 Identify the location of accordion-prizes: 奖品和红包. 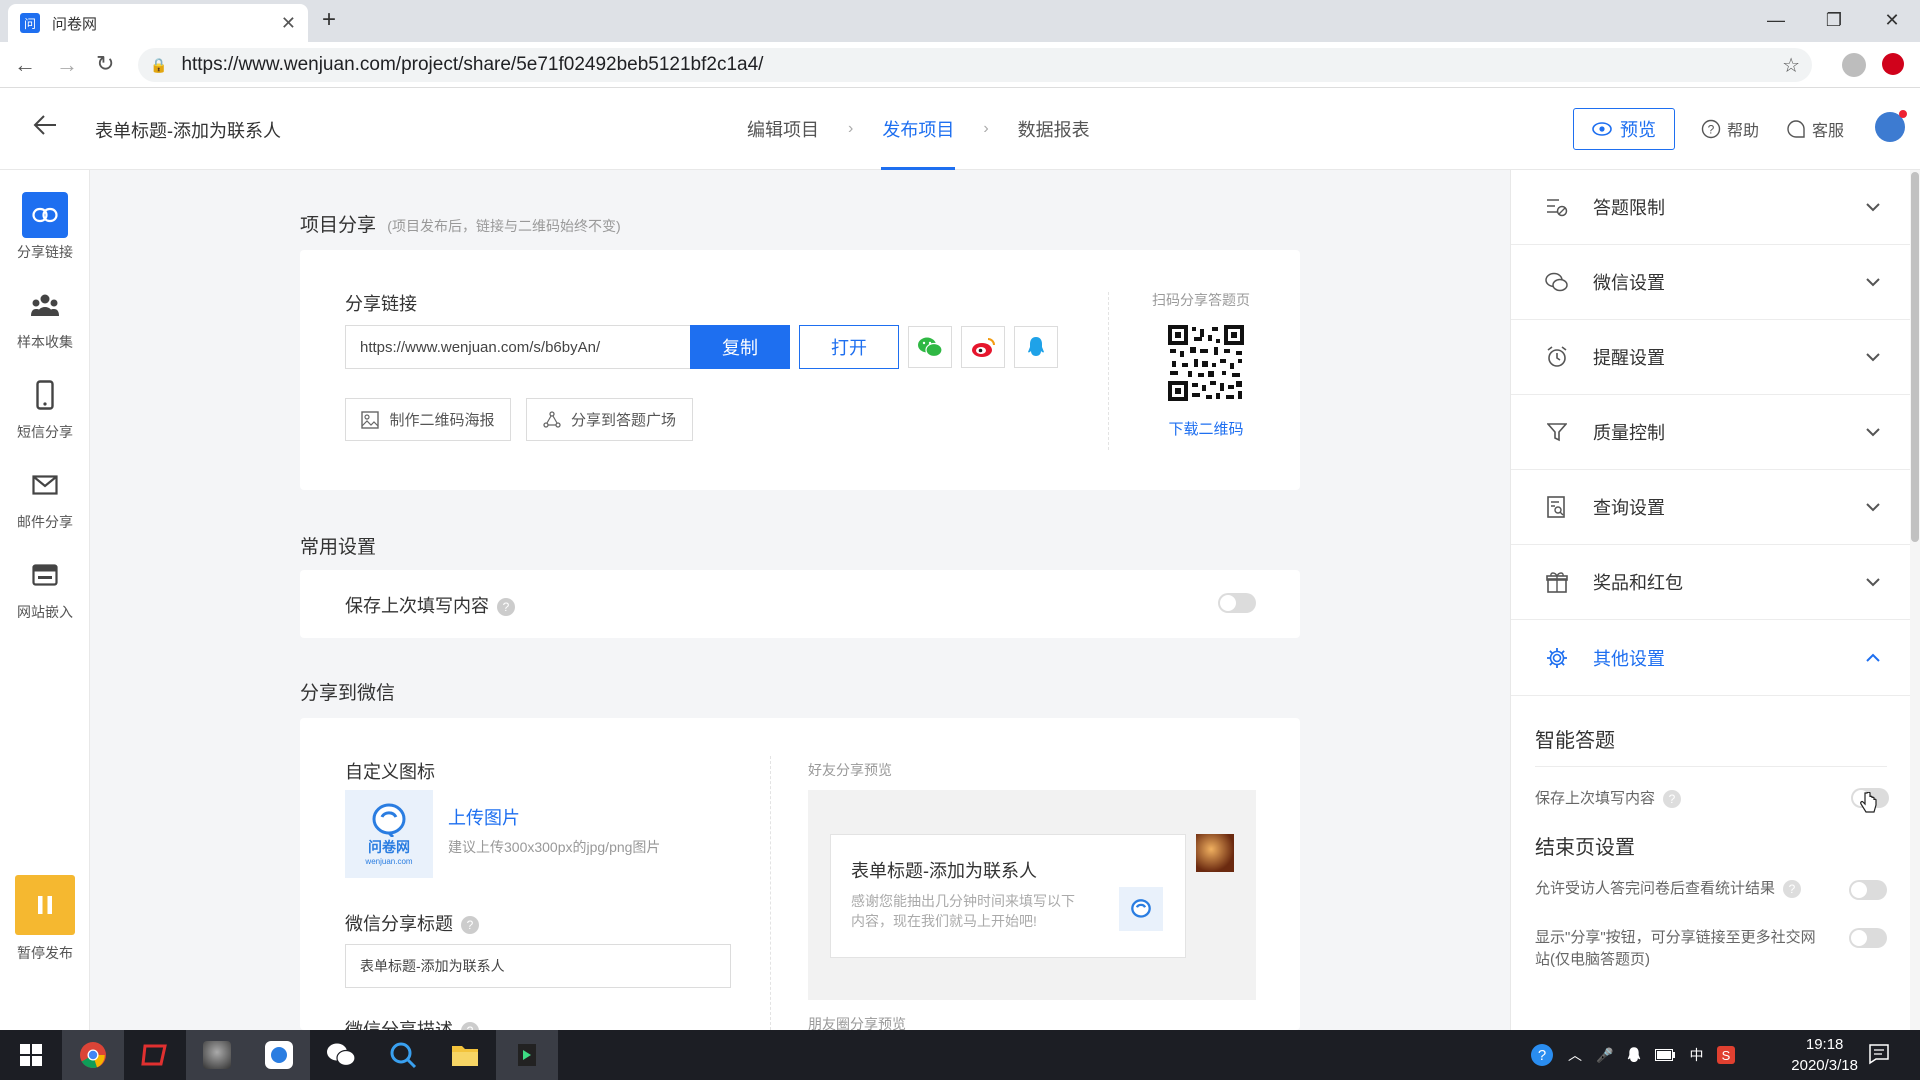
(1711, 582).